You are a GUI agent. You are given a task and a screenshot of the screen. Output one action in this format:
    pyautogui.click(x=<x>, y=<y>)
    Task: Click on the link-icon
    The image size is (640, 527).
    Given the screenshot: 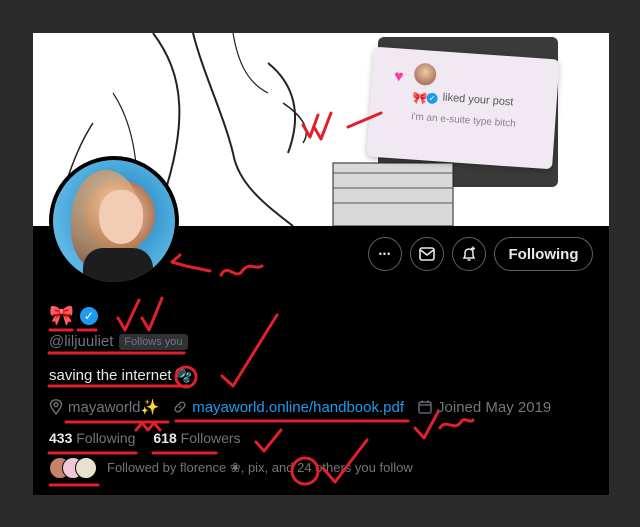 What is the action you would take?
    pyautogui.click(x=180, y=407)
    